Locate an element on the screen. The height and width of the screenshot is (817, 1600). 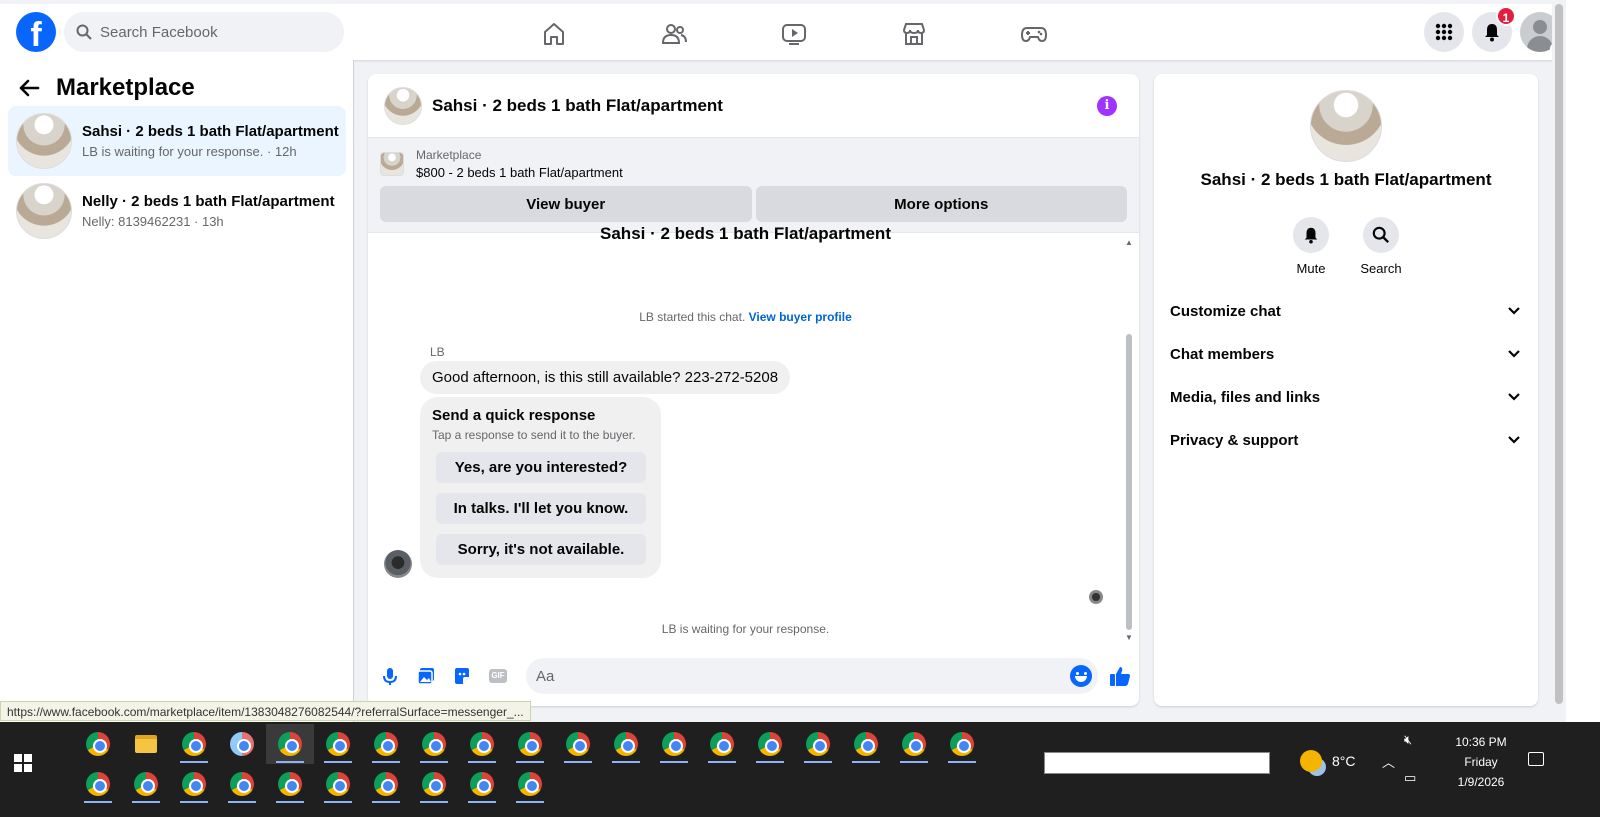
notifications-button: 1 is located at coordinates (1494, 29).